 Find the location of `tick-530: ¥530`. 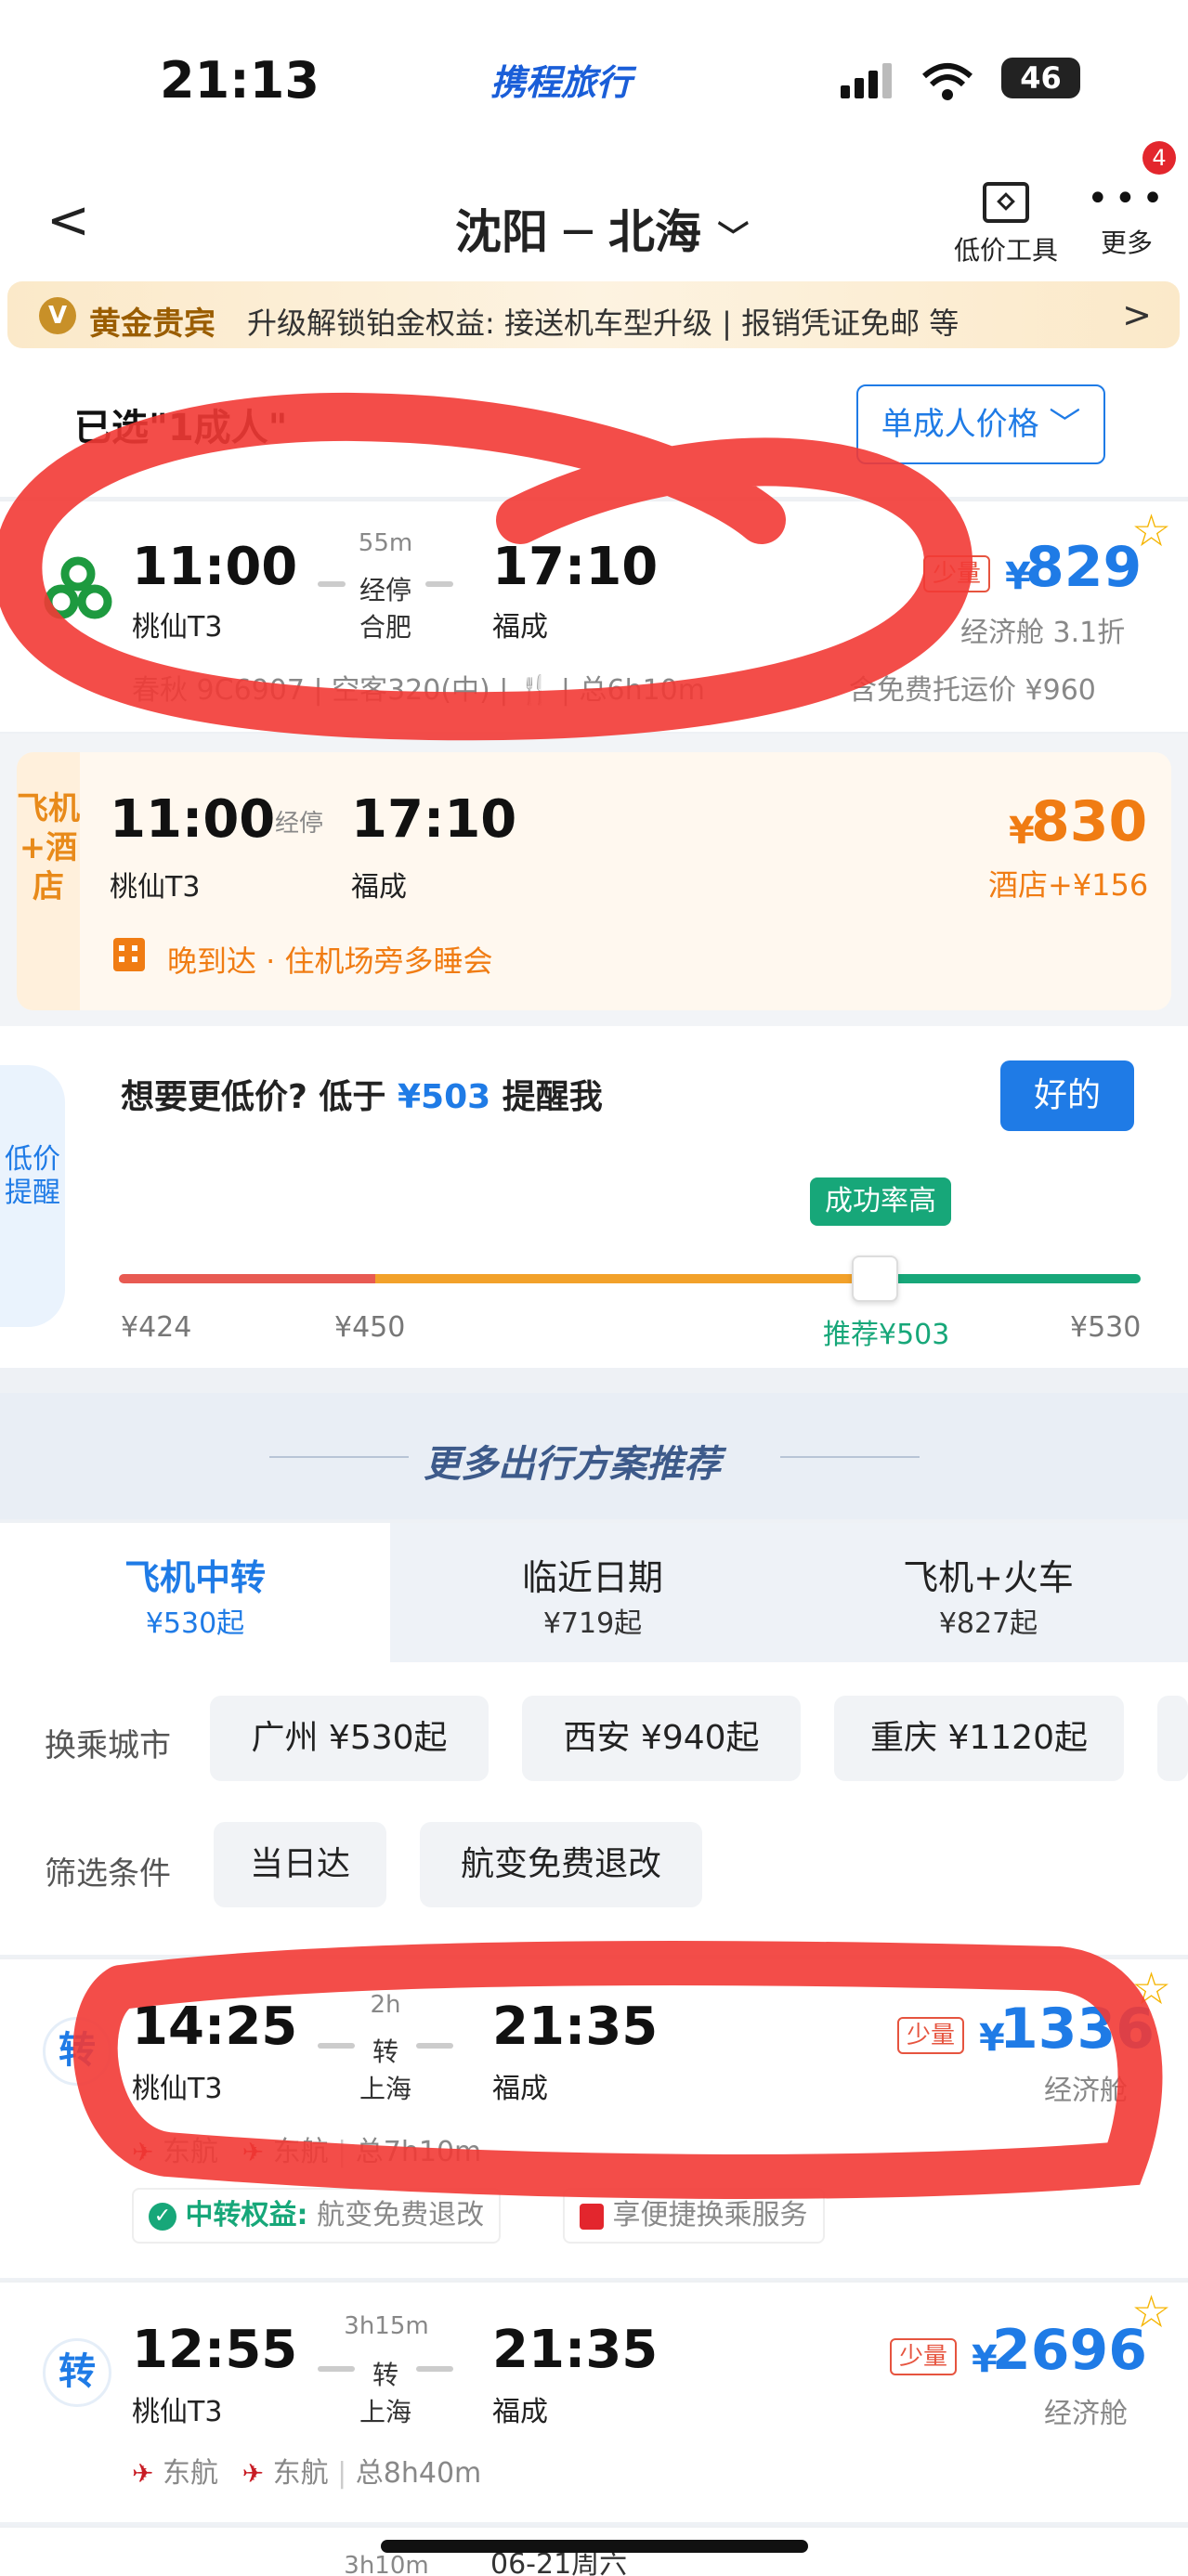

tick-530: ¥530 is located at coordinates (1106, 1327).